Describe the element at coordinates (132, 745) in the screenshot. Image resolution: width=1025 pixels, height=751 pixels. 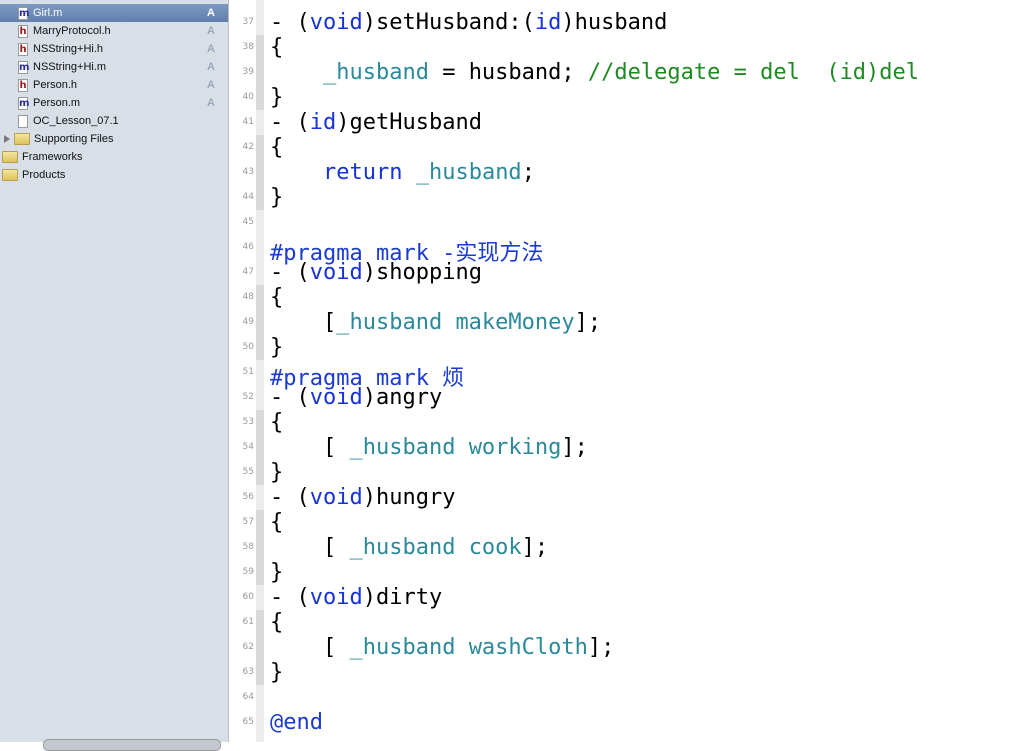
I see `sidebar-scrollbar` at that location.